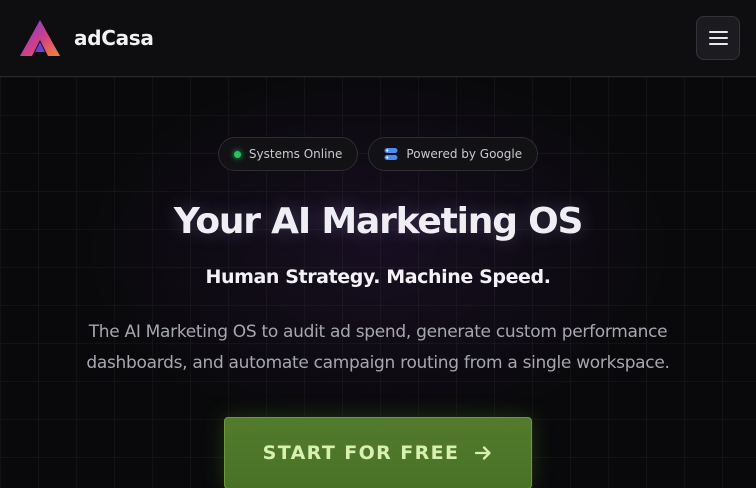 This screenshot has height=488, width=756. Describe the element at coordinates (378, 277) in the screenshot. I see `hero-subtitle: Human Strategy. Machine Speed.` at that location.